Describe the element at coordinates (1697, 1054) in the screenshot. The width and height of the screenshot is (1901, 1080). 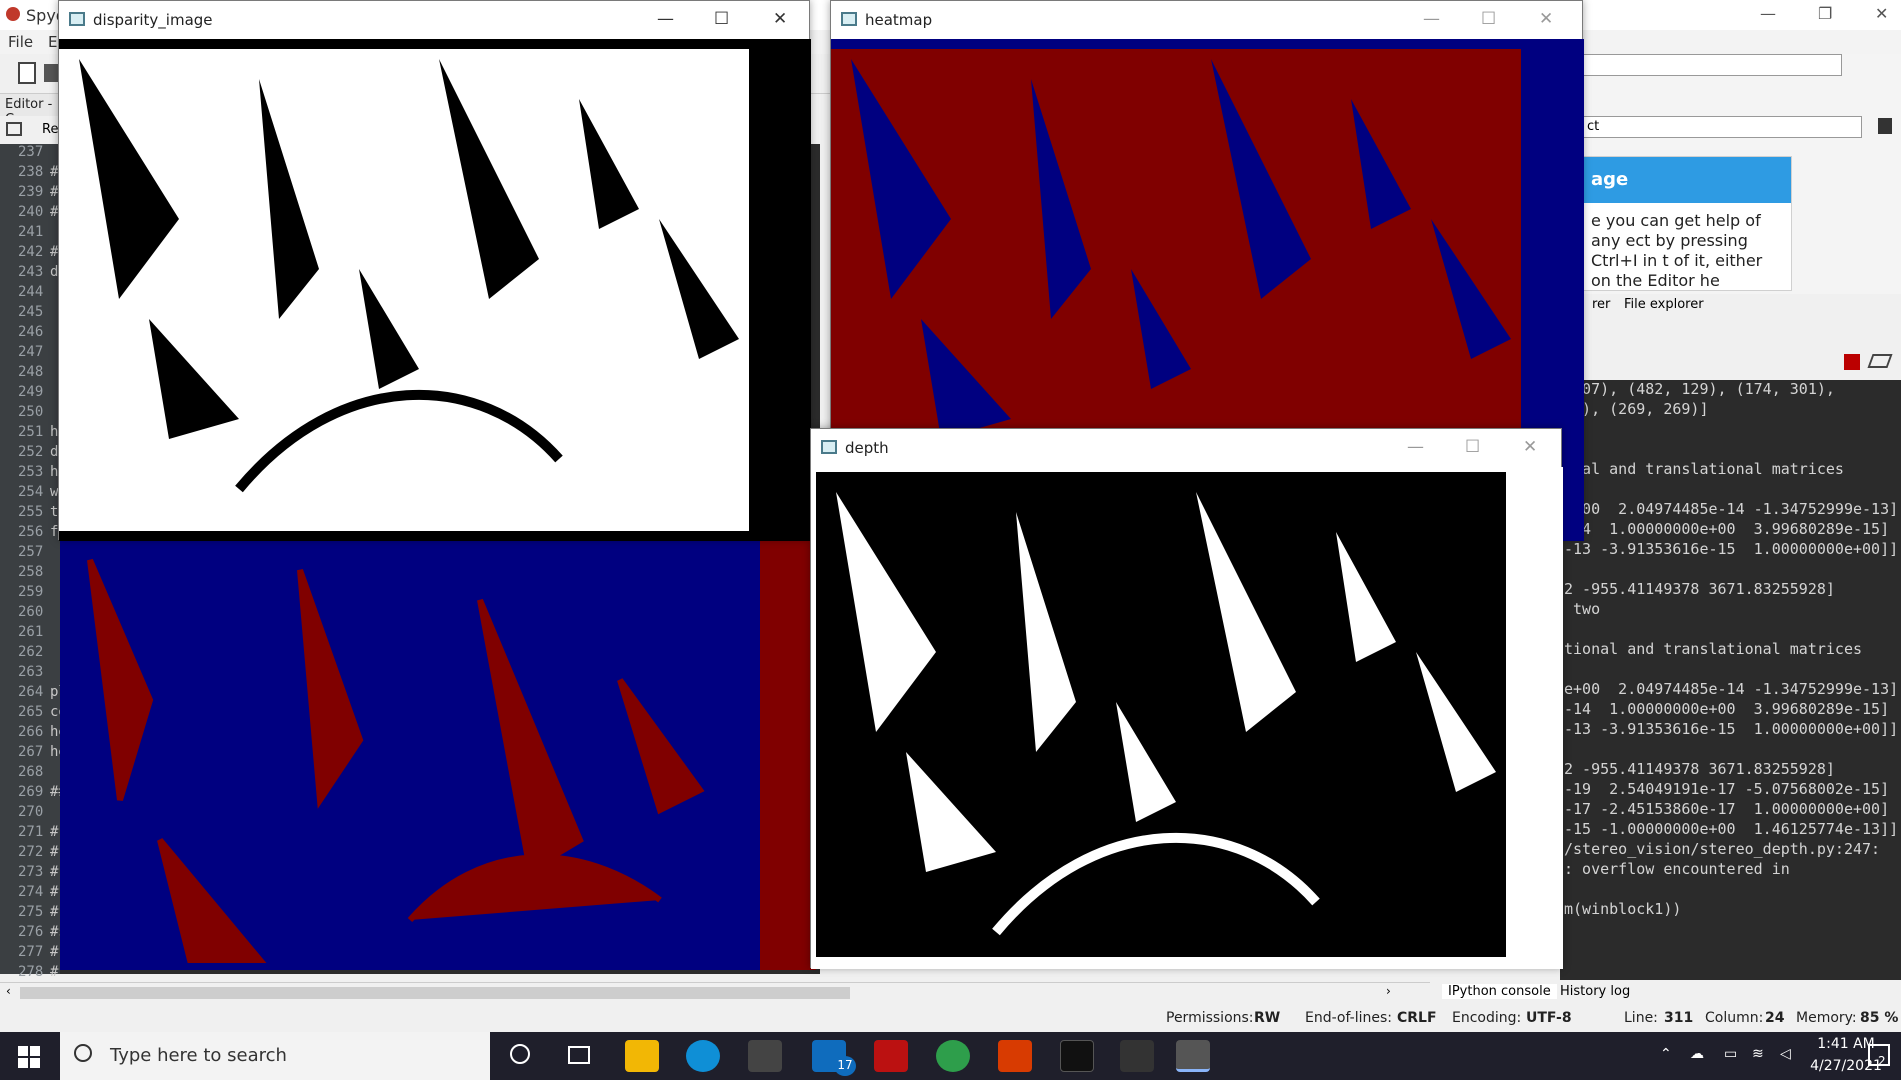
I see `network-icon: ☁` at that location.